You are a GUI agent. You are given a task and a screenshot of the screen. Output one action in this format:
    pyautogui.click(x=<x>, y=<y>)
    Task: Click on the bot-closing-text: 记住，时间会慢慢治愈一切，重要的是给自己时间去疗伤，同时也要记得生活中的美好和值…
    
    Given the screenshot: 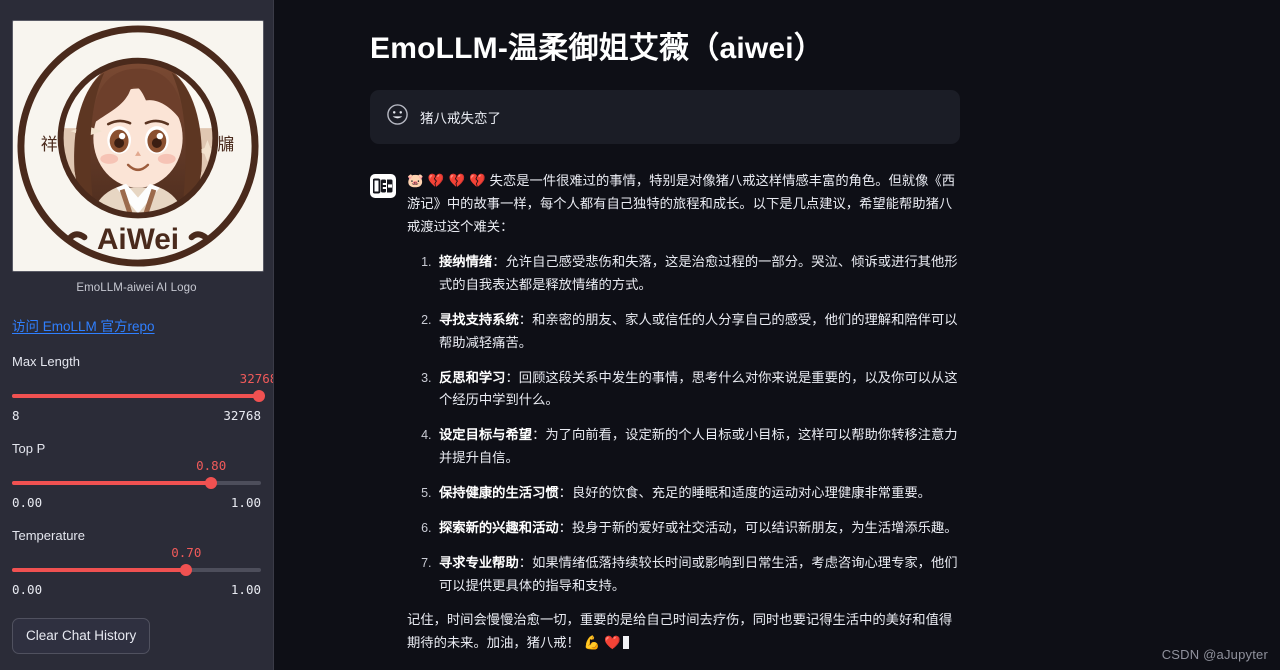 What is the action you would take?
    pyautogui.click(x=680, y=631)
    